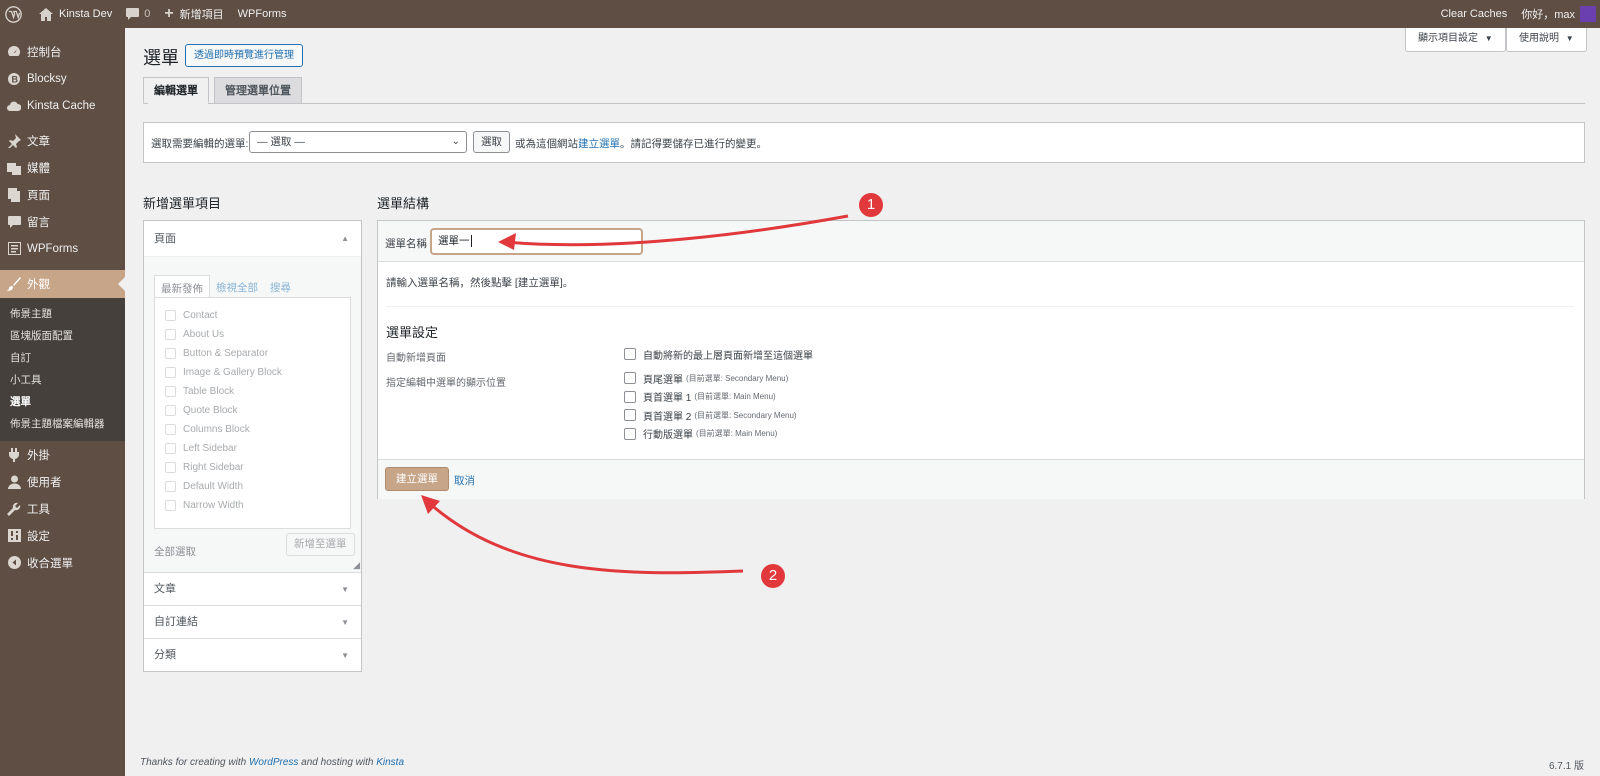  I want to click on footer-version: 6.7.1 版, so click(1566, 766).